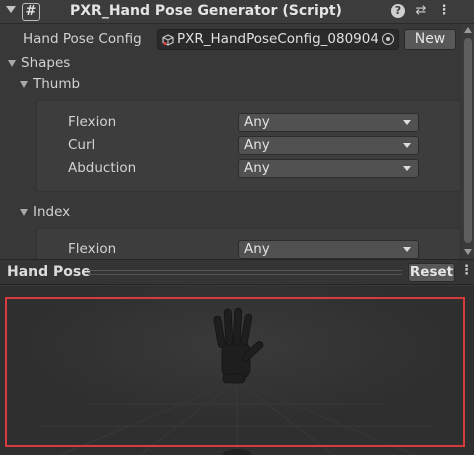 The height and width of the screenshot is (455, 474). What do you see at coordinates (82, 145) in the screenshot?
I see `thumb-curl-label: Curl` at bounding box center [82, 145].